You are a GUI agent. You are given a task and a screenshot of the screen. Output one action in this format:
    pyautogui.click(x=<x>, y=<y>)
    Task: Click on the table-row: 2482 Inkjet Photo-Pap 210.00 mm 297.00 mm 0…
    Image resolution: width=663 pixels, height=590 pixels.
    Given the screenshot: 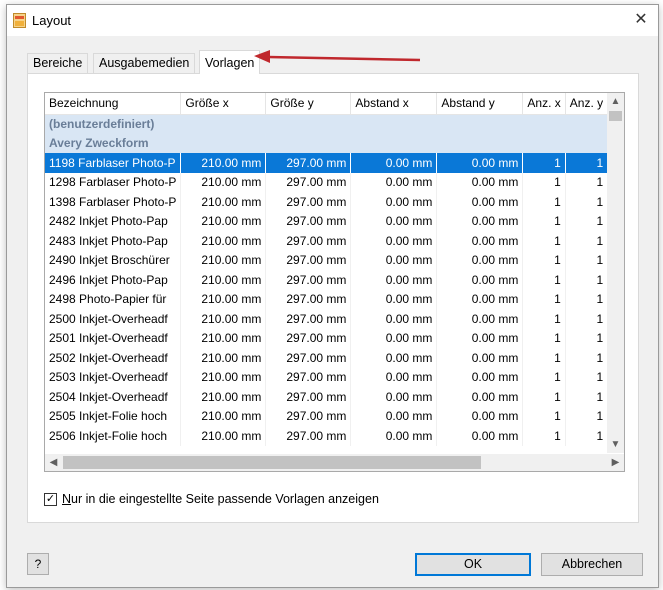 What is the action you would take?
    pyautogui.click(x=327, y=221)
    